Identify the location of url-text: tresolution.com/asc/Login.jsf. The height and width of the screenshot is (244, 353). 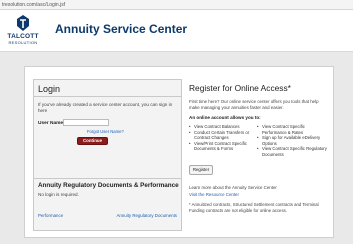
(34, 5).